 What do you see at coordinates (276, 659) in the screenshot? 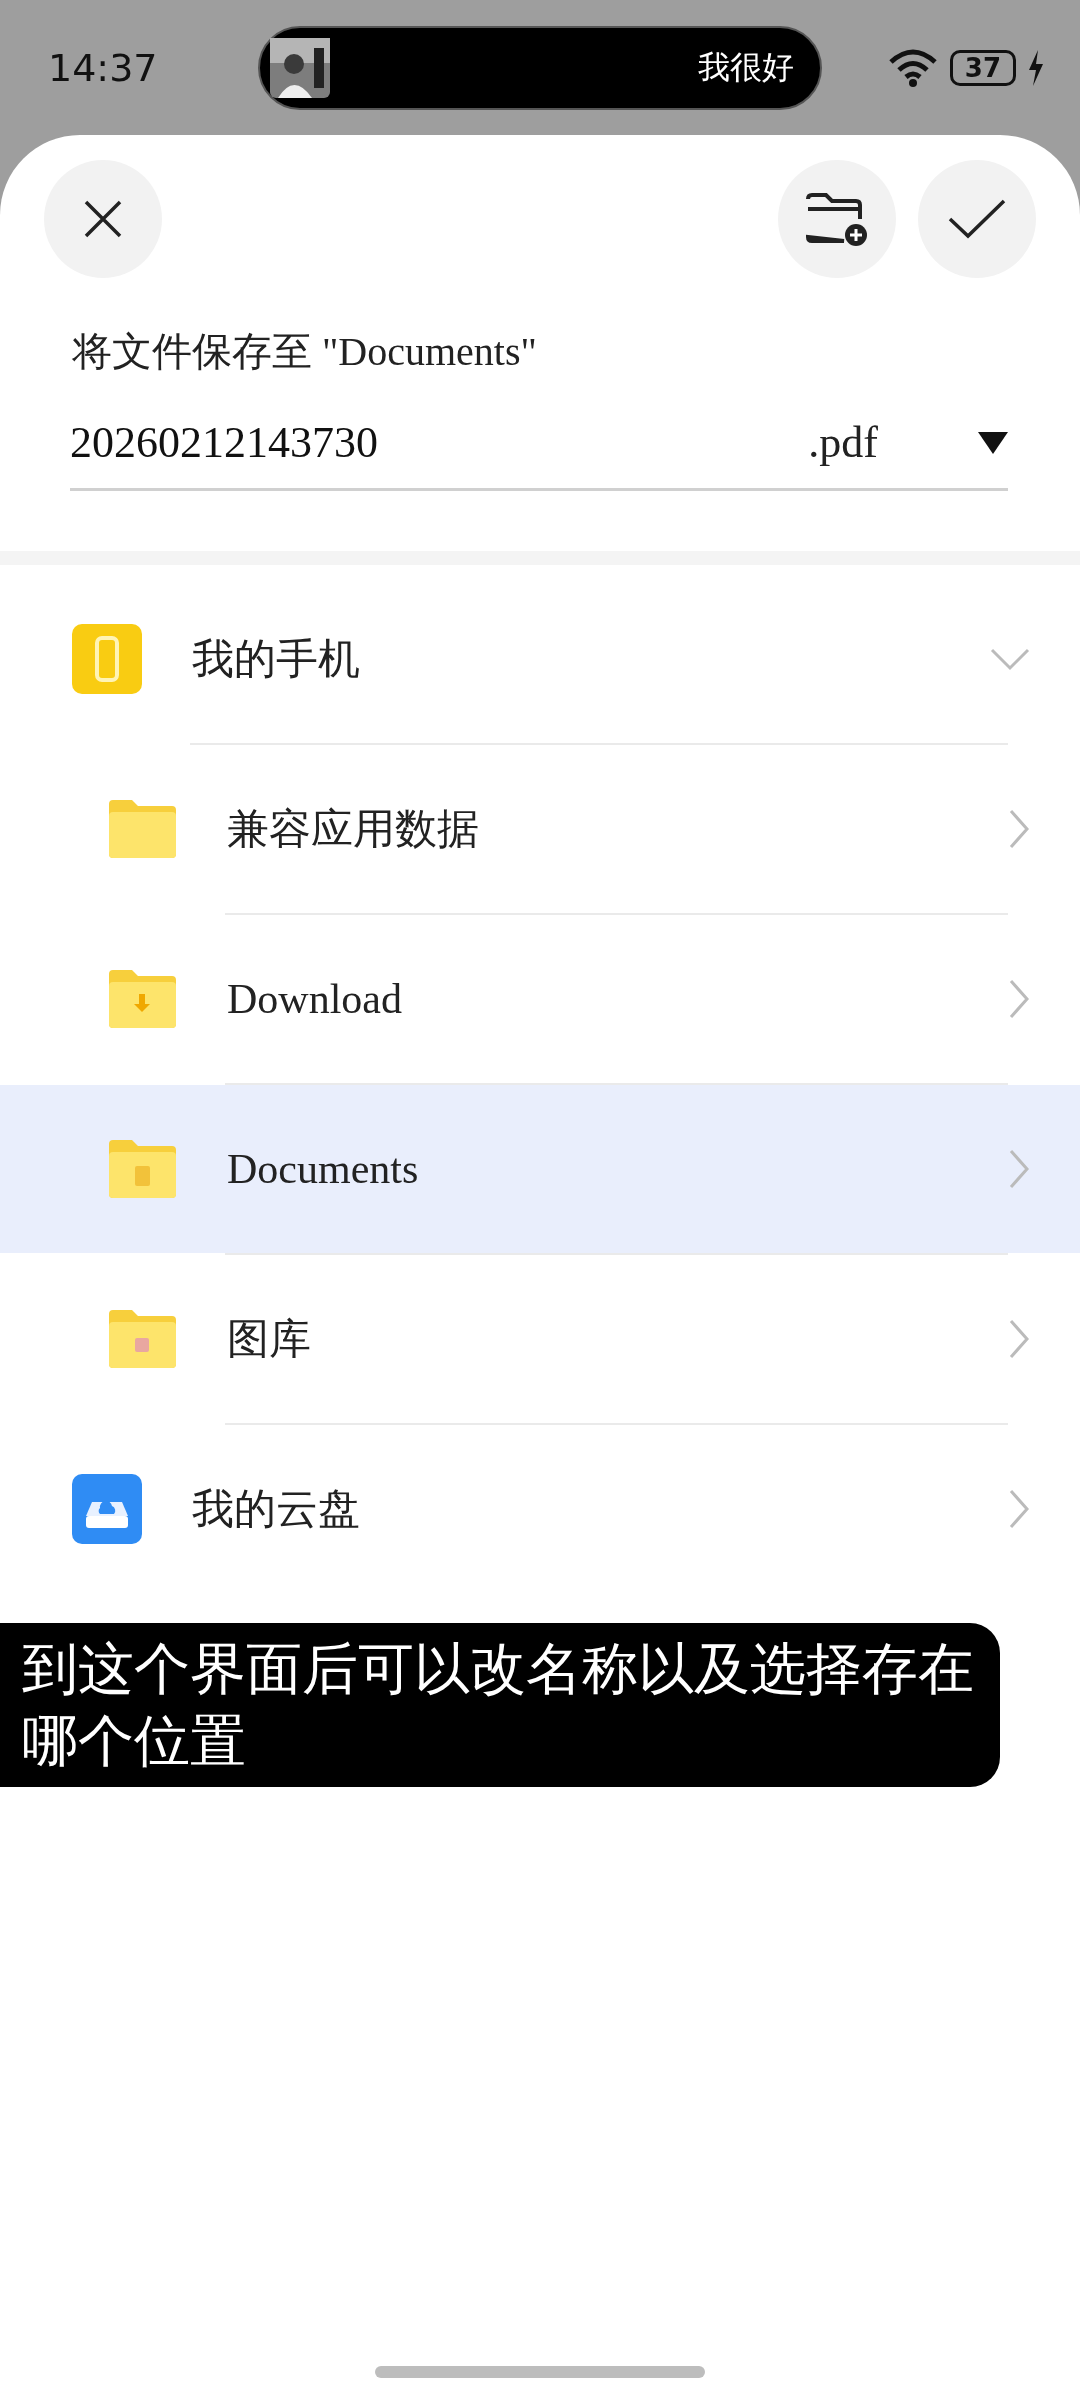
I see `location-label: 我的手机` at bounding box center [276, 659].